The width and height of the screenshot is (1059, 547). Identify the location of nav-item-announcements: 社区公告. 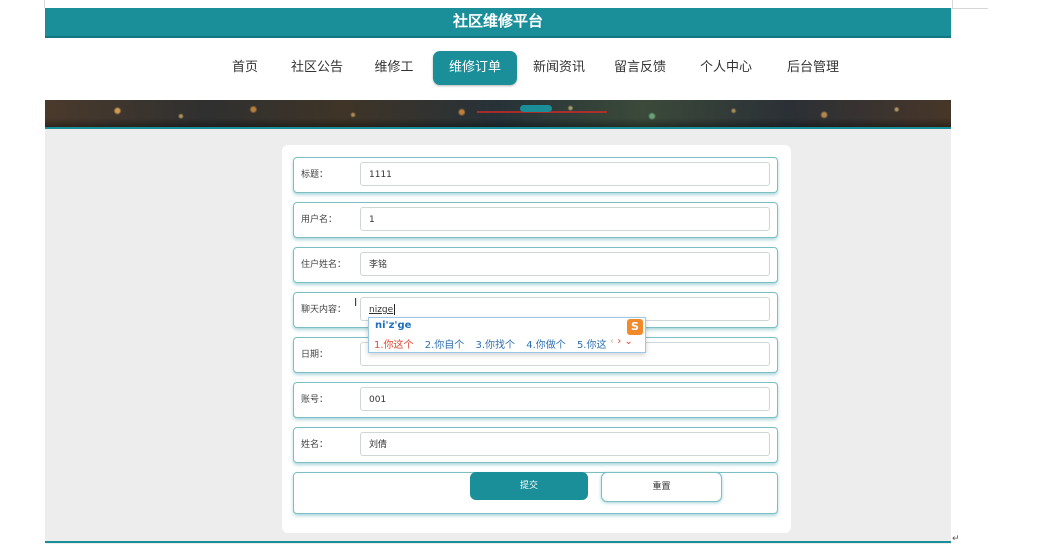
(317, 68).